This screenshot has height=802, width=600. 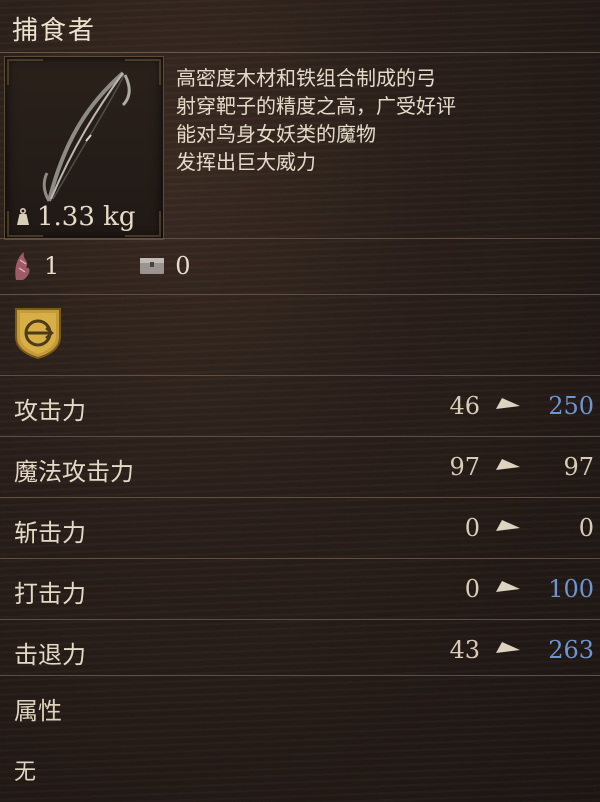 I want to click on requirements-row: 1 0, so click(x=101, y=266).